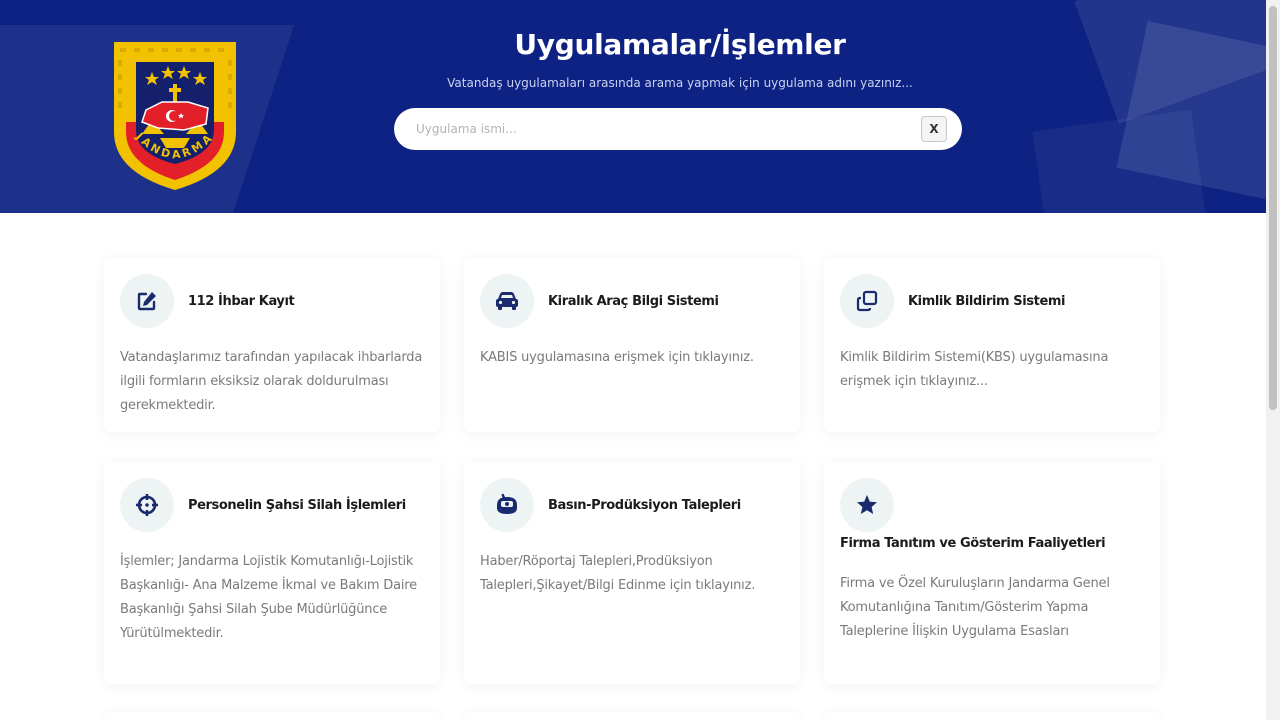 The width and height of the screenshot is (1280, 720). I want to click on page-title: Uygulamalar/İşlemler, so click(680, 44).